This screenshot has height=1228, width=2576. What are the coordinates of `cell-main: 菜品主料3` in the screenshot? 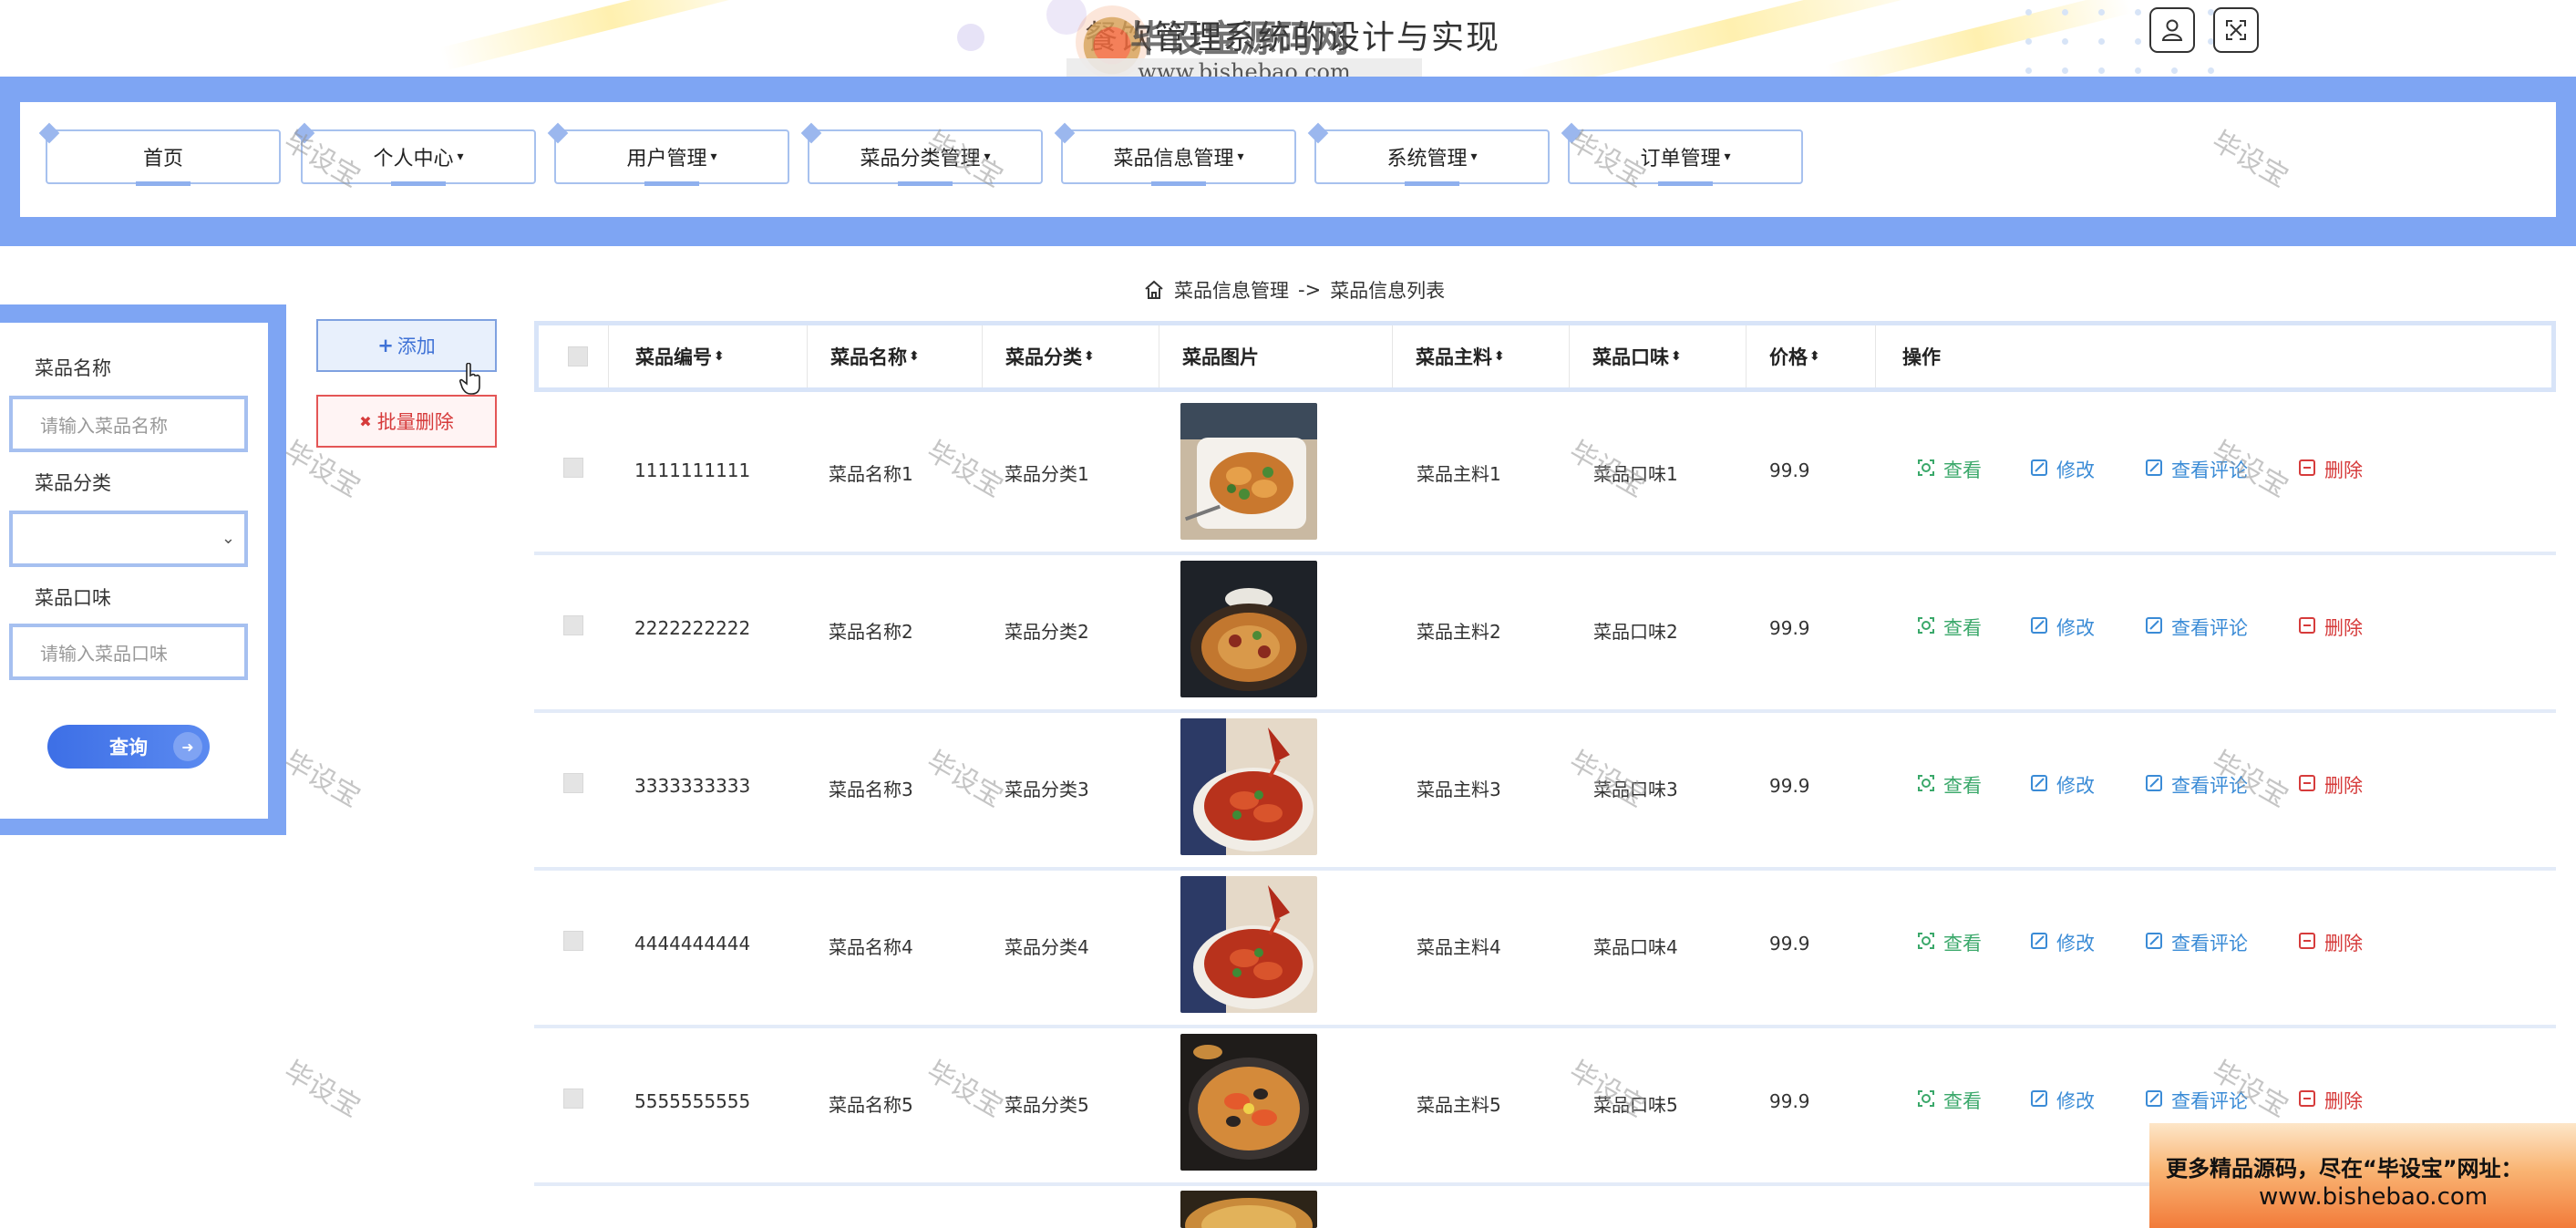 It's located at (1459, 789).